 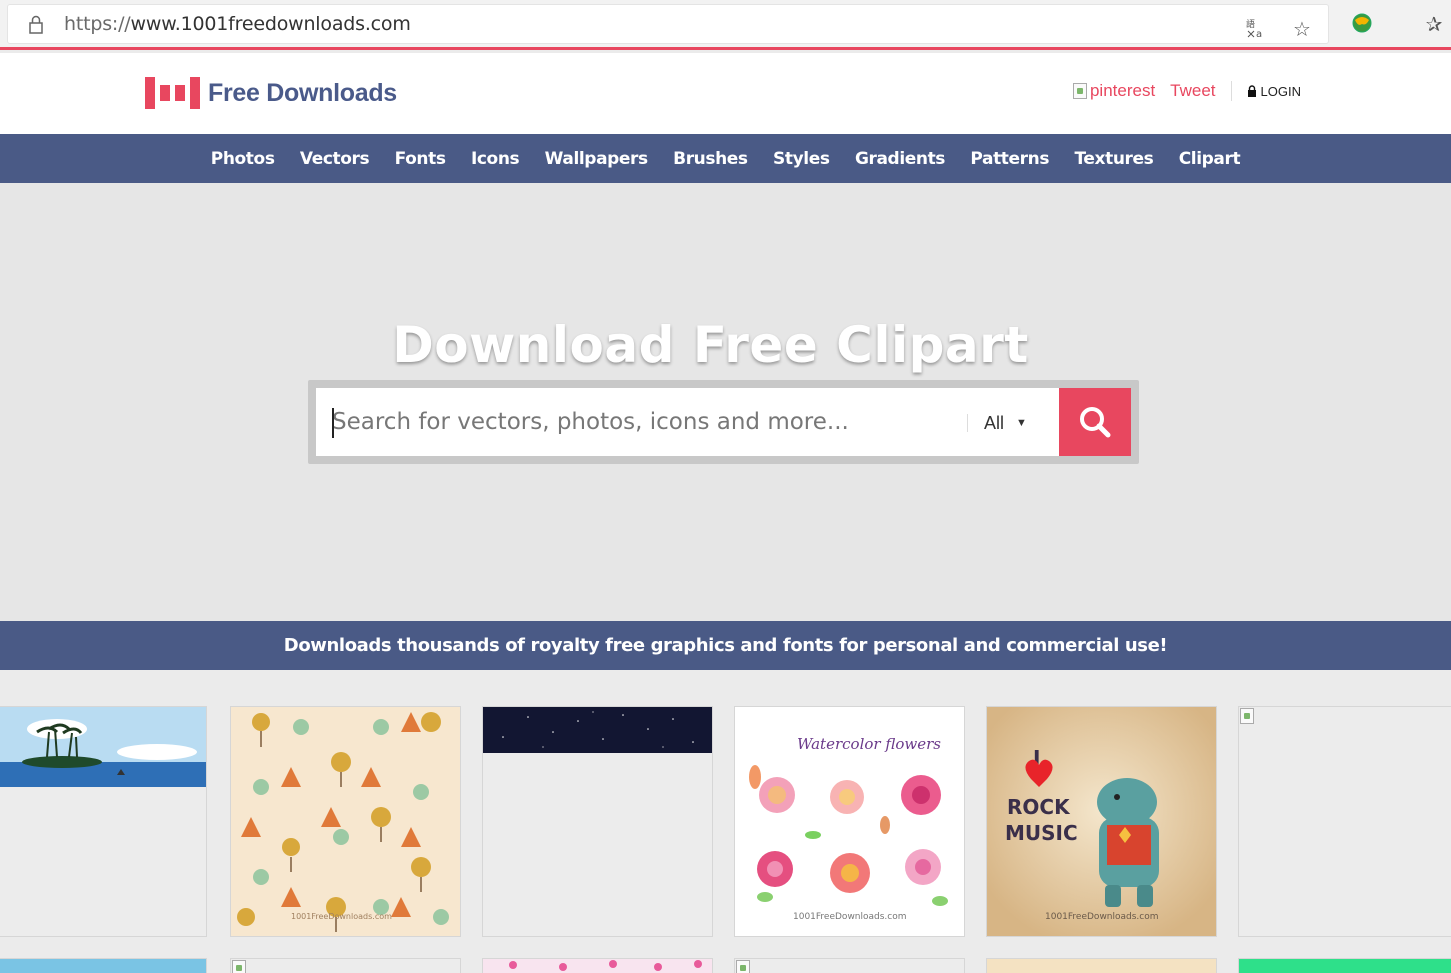 I want to click on forest-pattern-thumbnail: 1001FreeDownloads.com, so click(x=345, y=821).